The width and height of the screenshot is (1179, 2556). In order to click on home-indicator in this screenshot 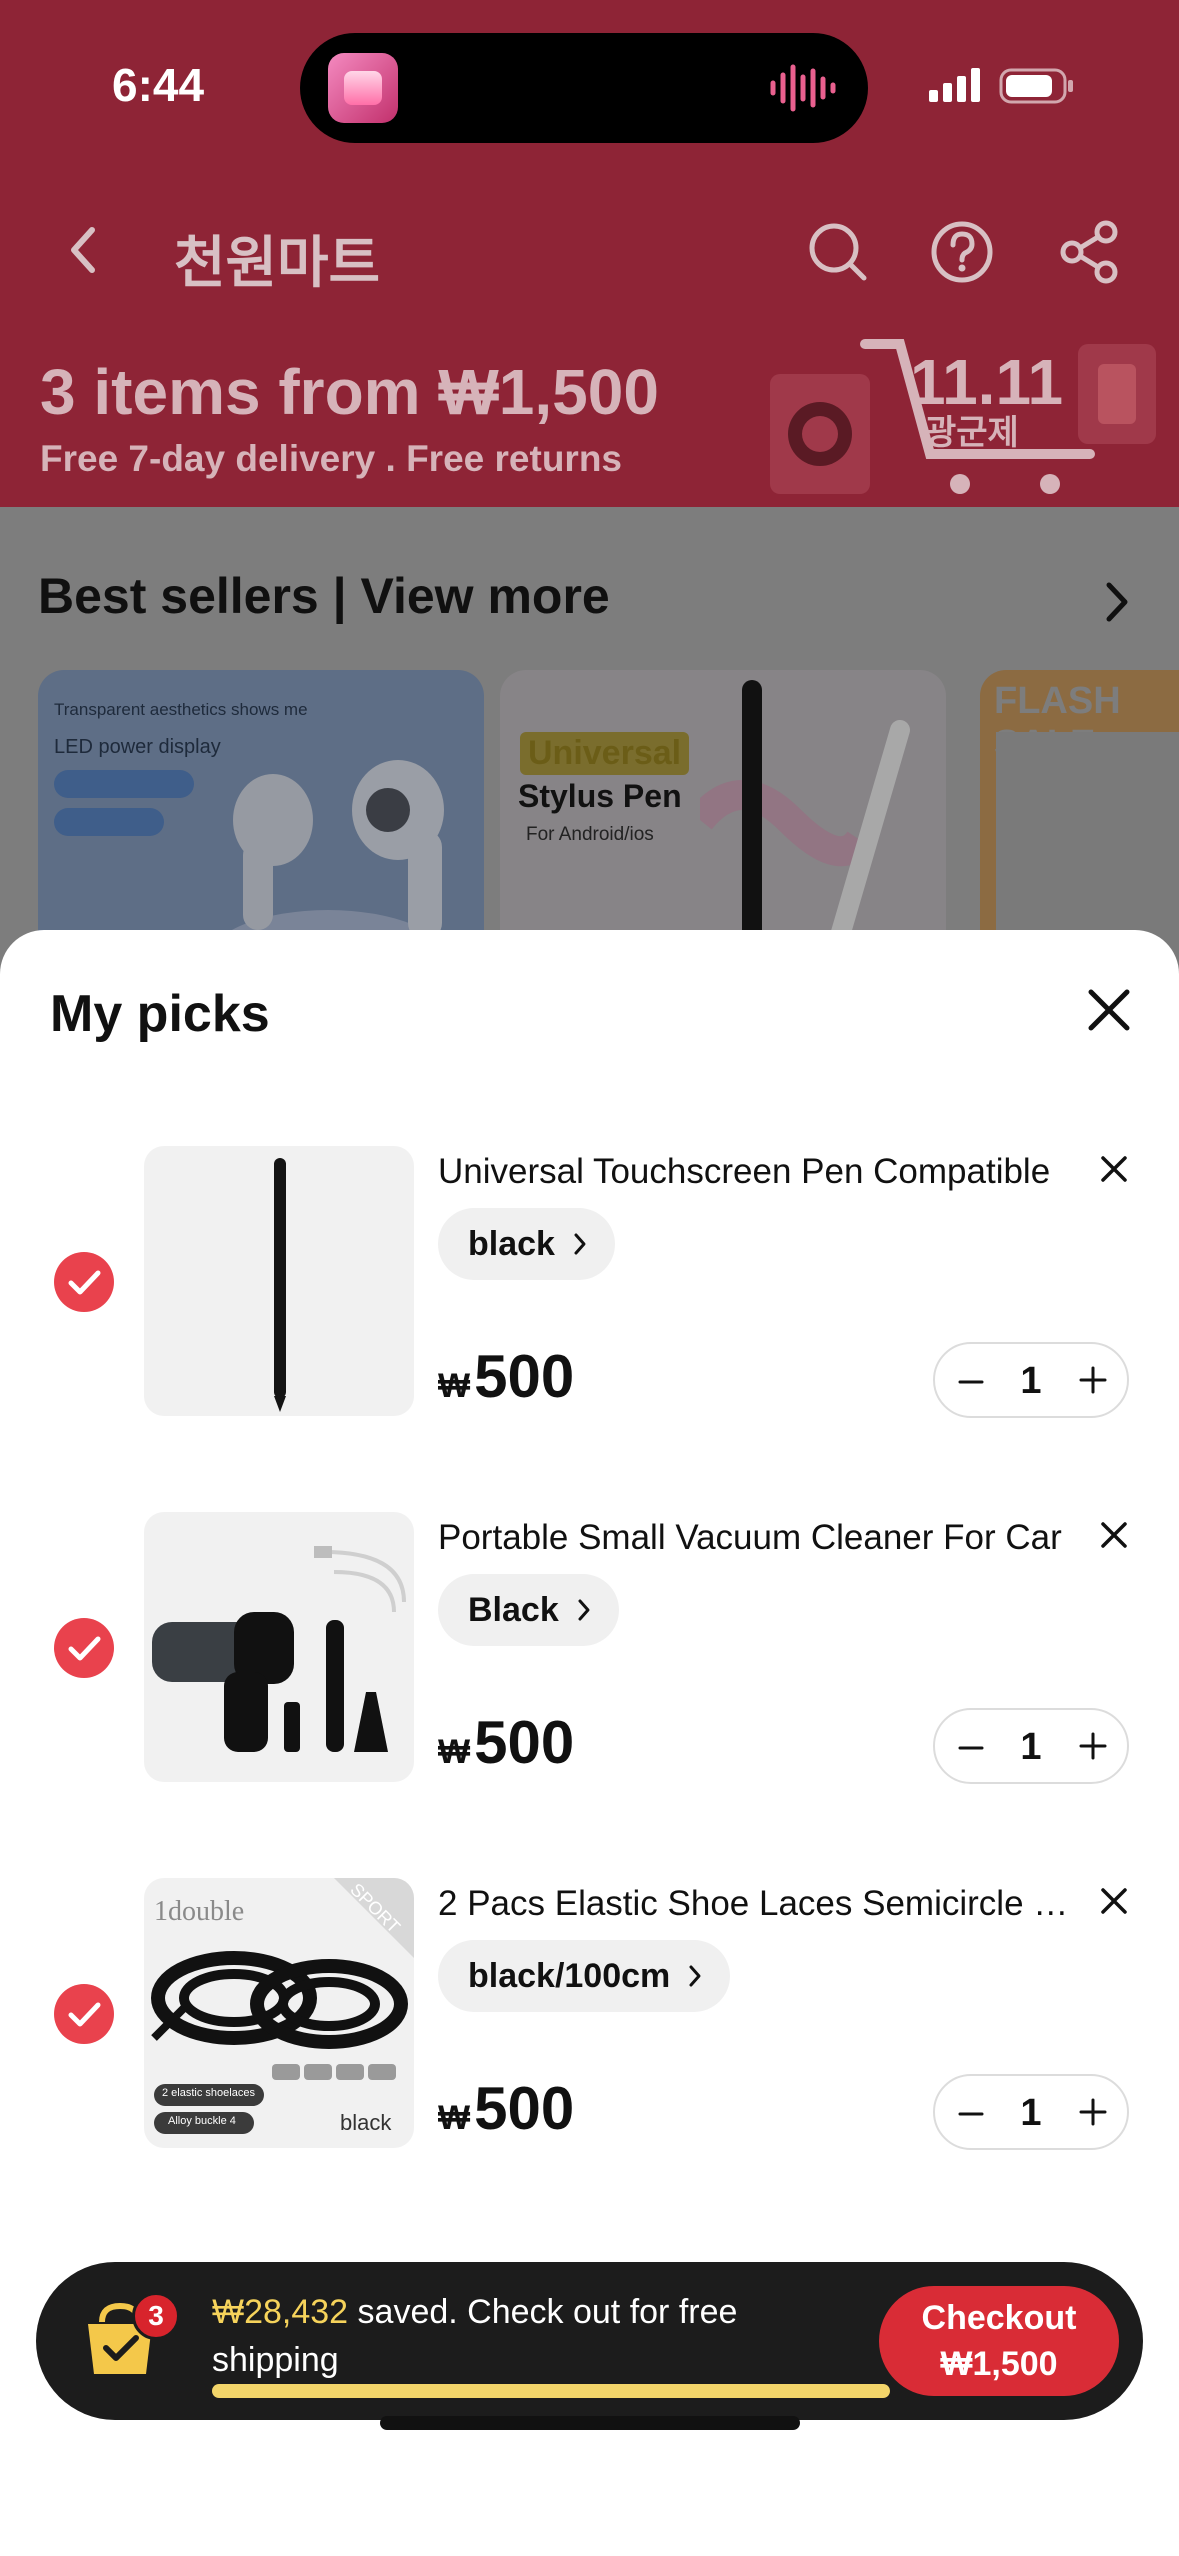, I will do `click(590, 2423)`.